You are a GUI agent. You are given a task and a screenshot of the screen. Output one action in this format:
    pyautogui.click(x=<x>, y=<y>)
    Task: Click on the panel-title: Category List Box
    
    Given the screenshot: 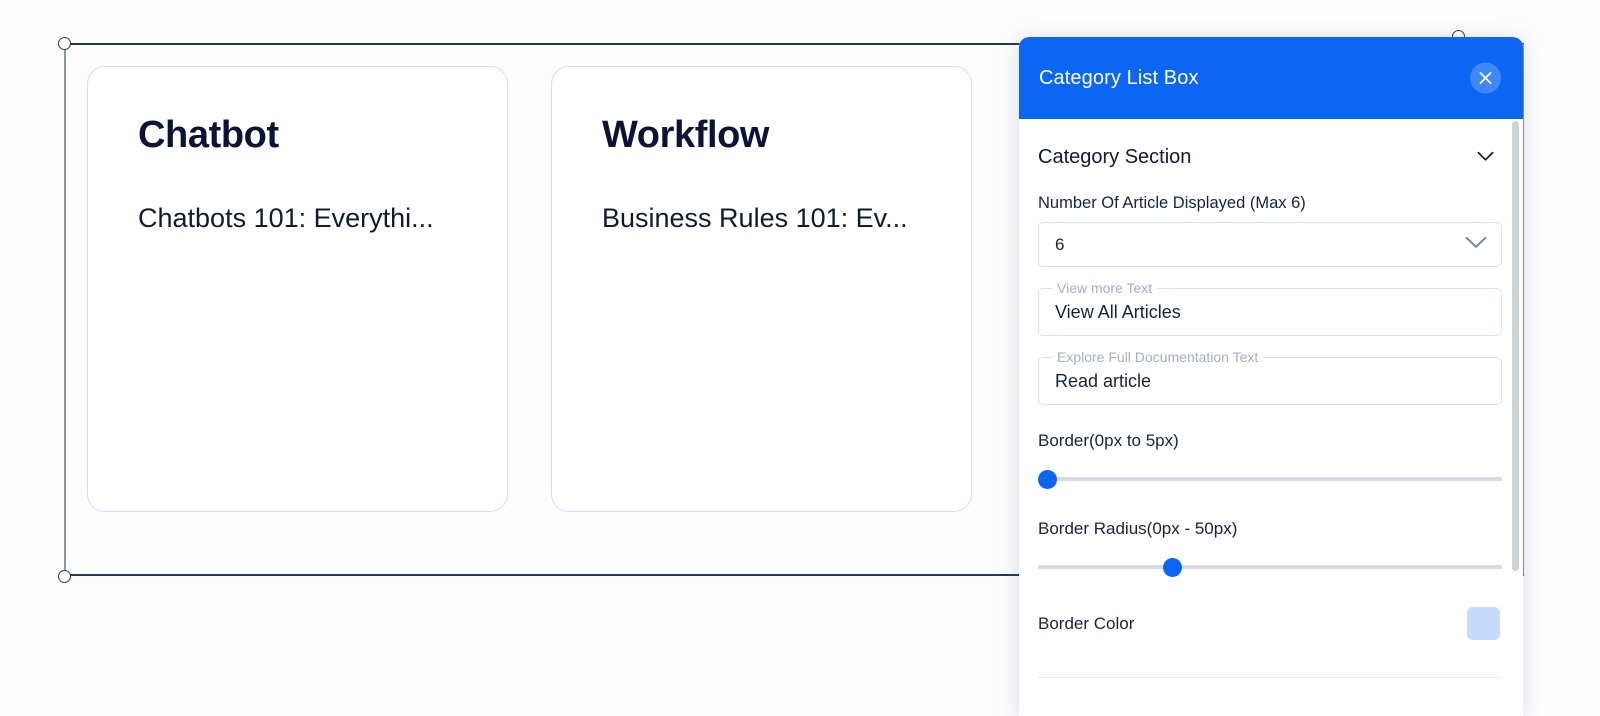 What is the action you would take?
    pyautogui.click(x=1119, y=77)
    